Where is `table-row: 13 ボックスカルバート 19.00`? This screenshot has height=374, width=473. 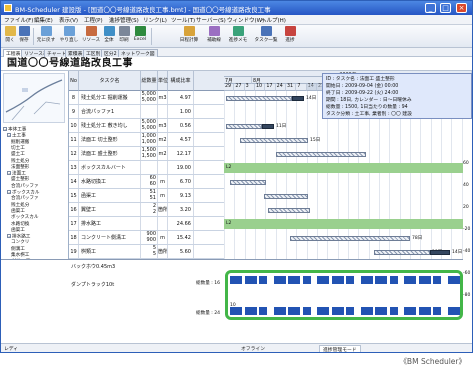
table-row: 13 ボックスカルバート 19.00 is located at coordinates (146, 168).